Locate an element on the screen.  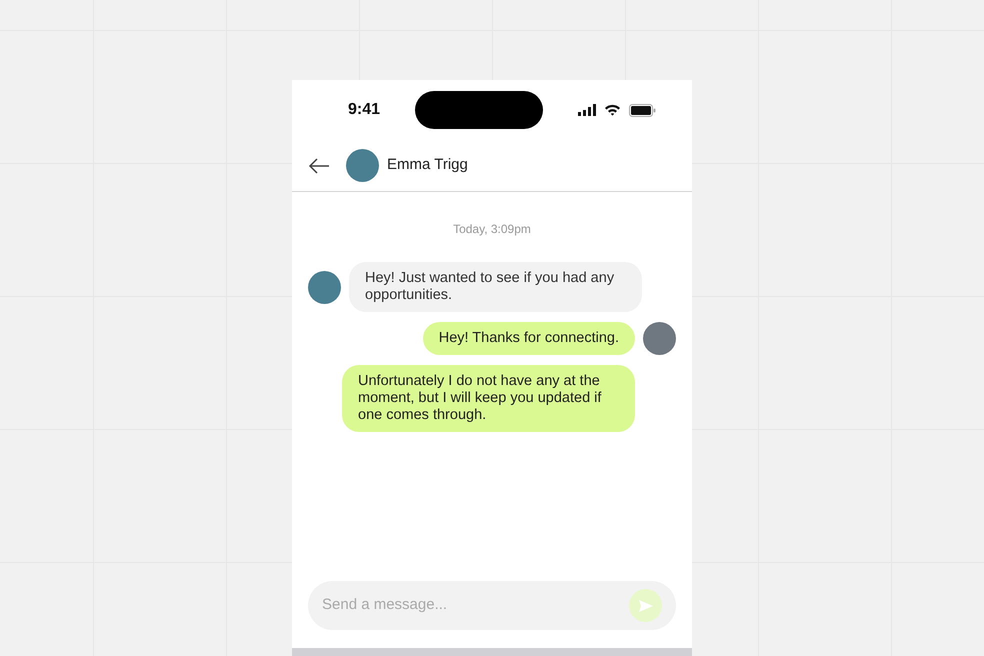
status-time: 9:41 is located at coordinates (364, 110).